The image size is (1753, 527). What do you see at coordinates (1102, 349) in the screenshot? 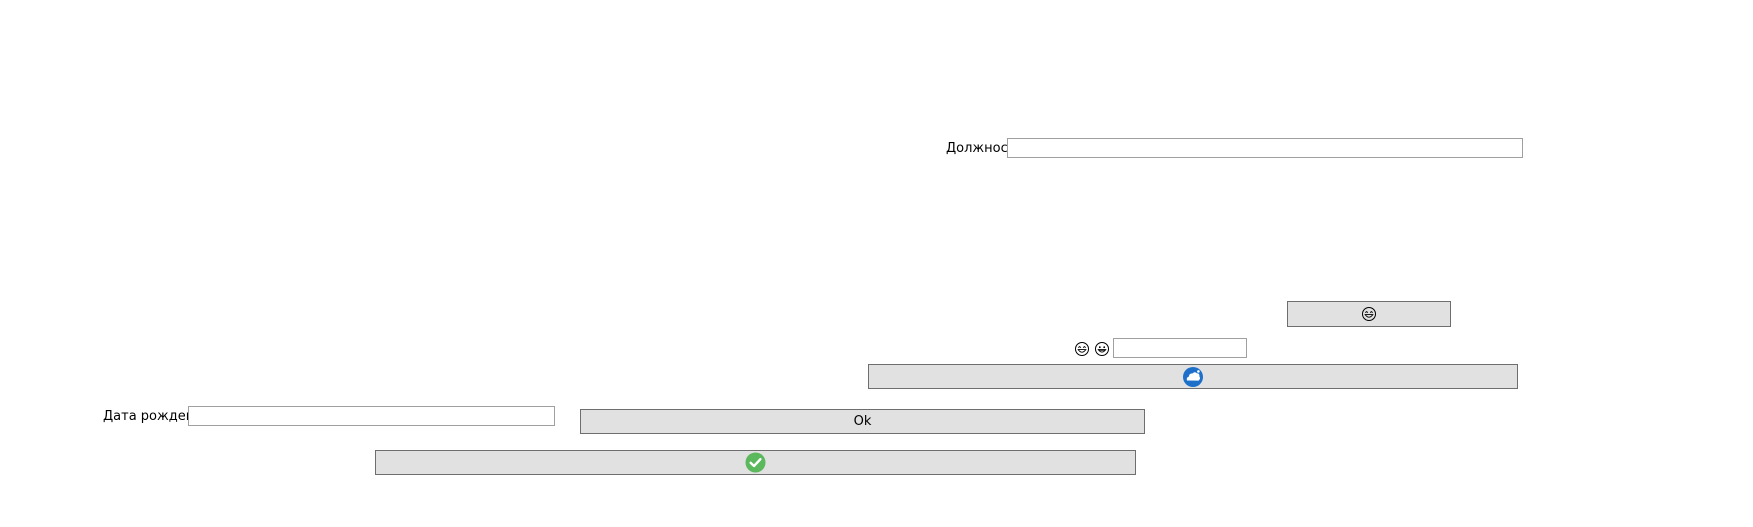
I see `grinning-face-icon` at bounding box center [1102, 349].